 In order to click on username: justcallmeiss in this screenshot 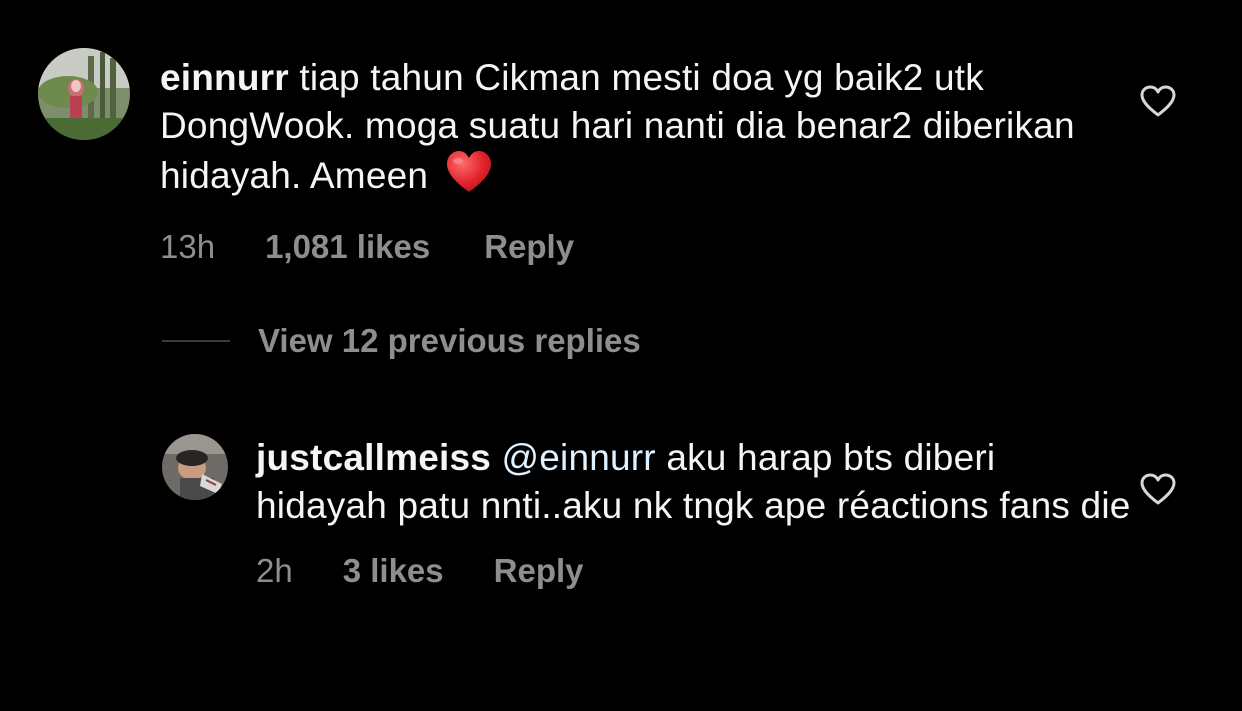, I will do `click(373, 457)`.